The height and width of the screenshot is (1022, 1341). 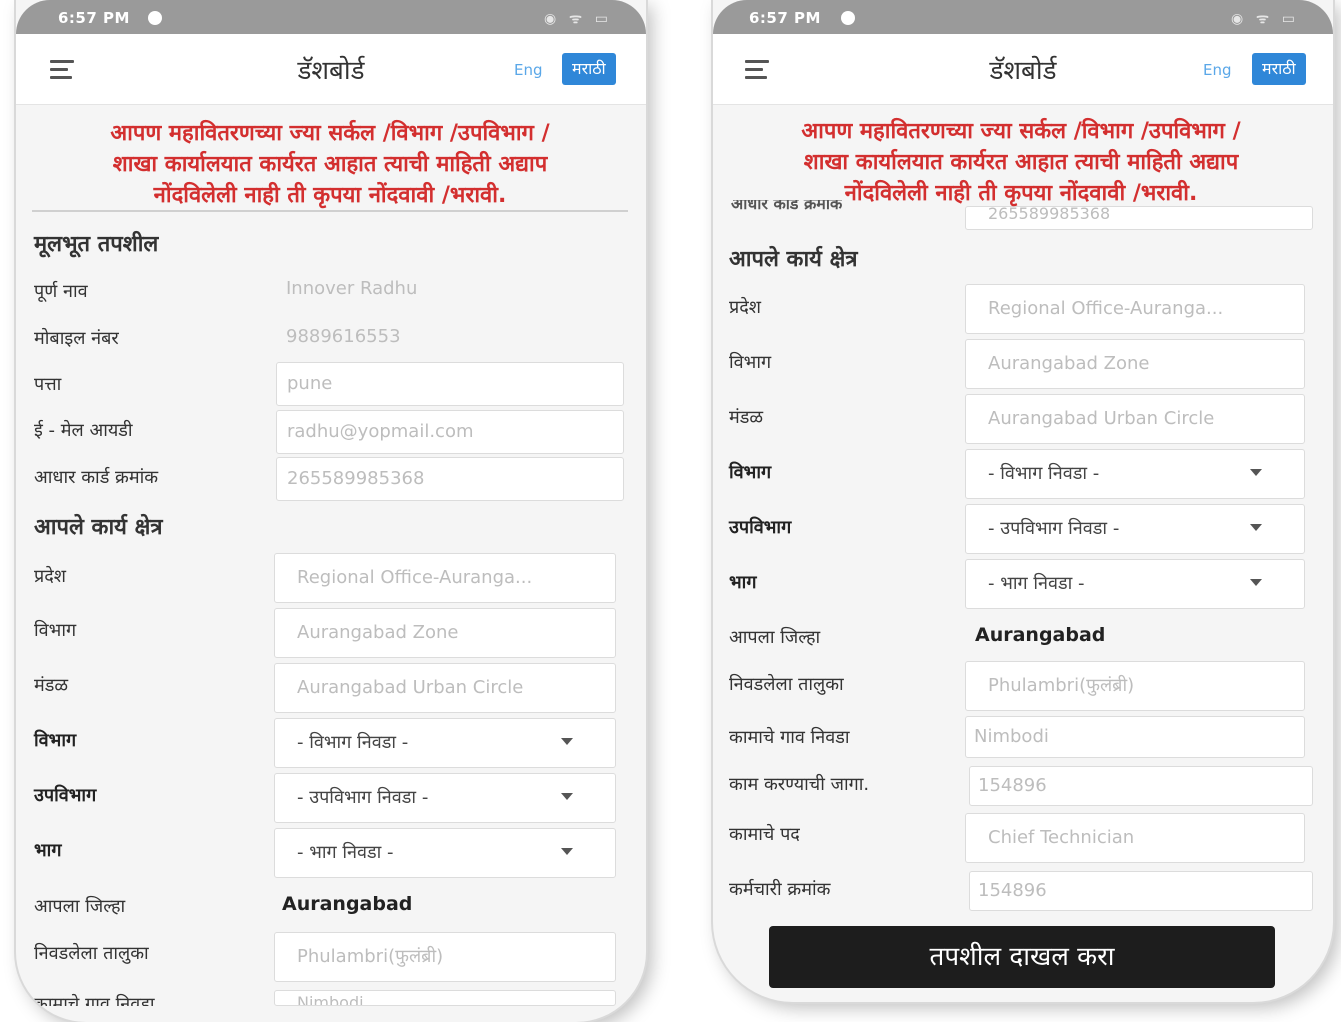 I want to click on full-name-label: पूर्ण नाव, so click(x=61, y=291).